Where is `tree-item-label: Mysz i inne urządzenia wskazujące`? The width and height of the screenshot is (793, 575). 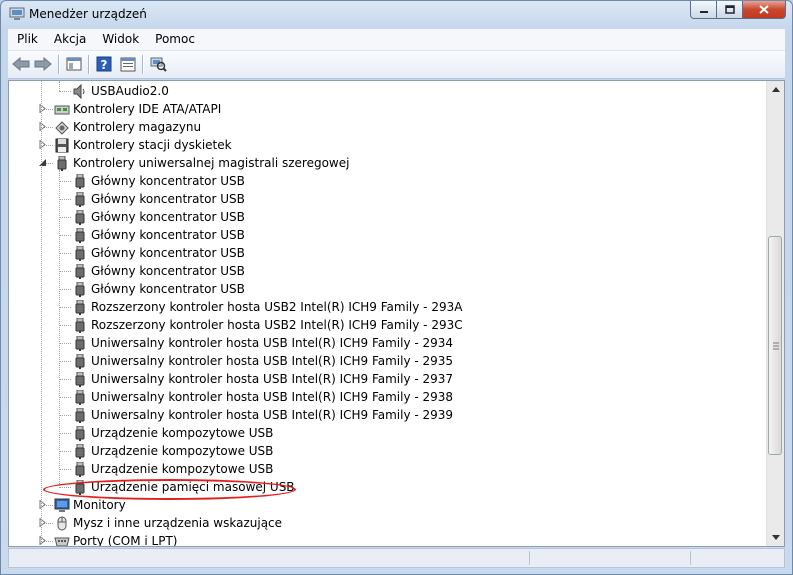 tree-item-label: Mysz i inne urządzenia wskazujące is located at coordinates (178, 523).